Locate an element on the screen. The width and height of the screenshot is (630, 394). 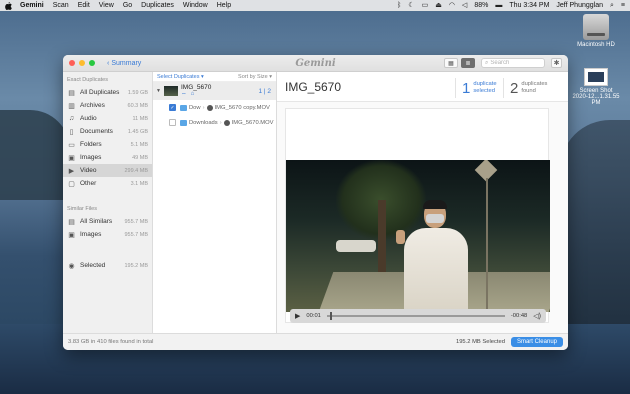
sidebar-item-audio: ♫ Audio 11 MB is located at coordinates (107, 118).